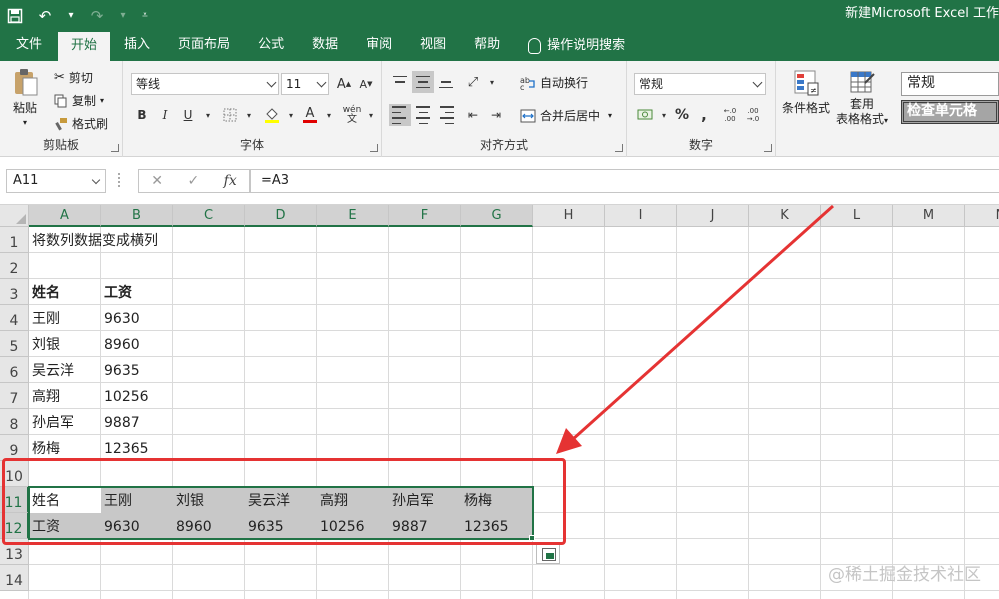 The width and height of the screenshot is (999, 599). I want to click on save-icon, so click(15, 15).